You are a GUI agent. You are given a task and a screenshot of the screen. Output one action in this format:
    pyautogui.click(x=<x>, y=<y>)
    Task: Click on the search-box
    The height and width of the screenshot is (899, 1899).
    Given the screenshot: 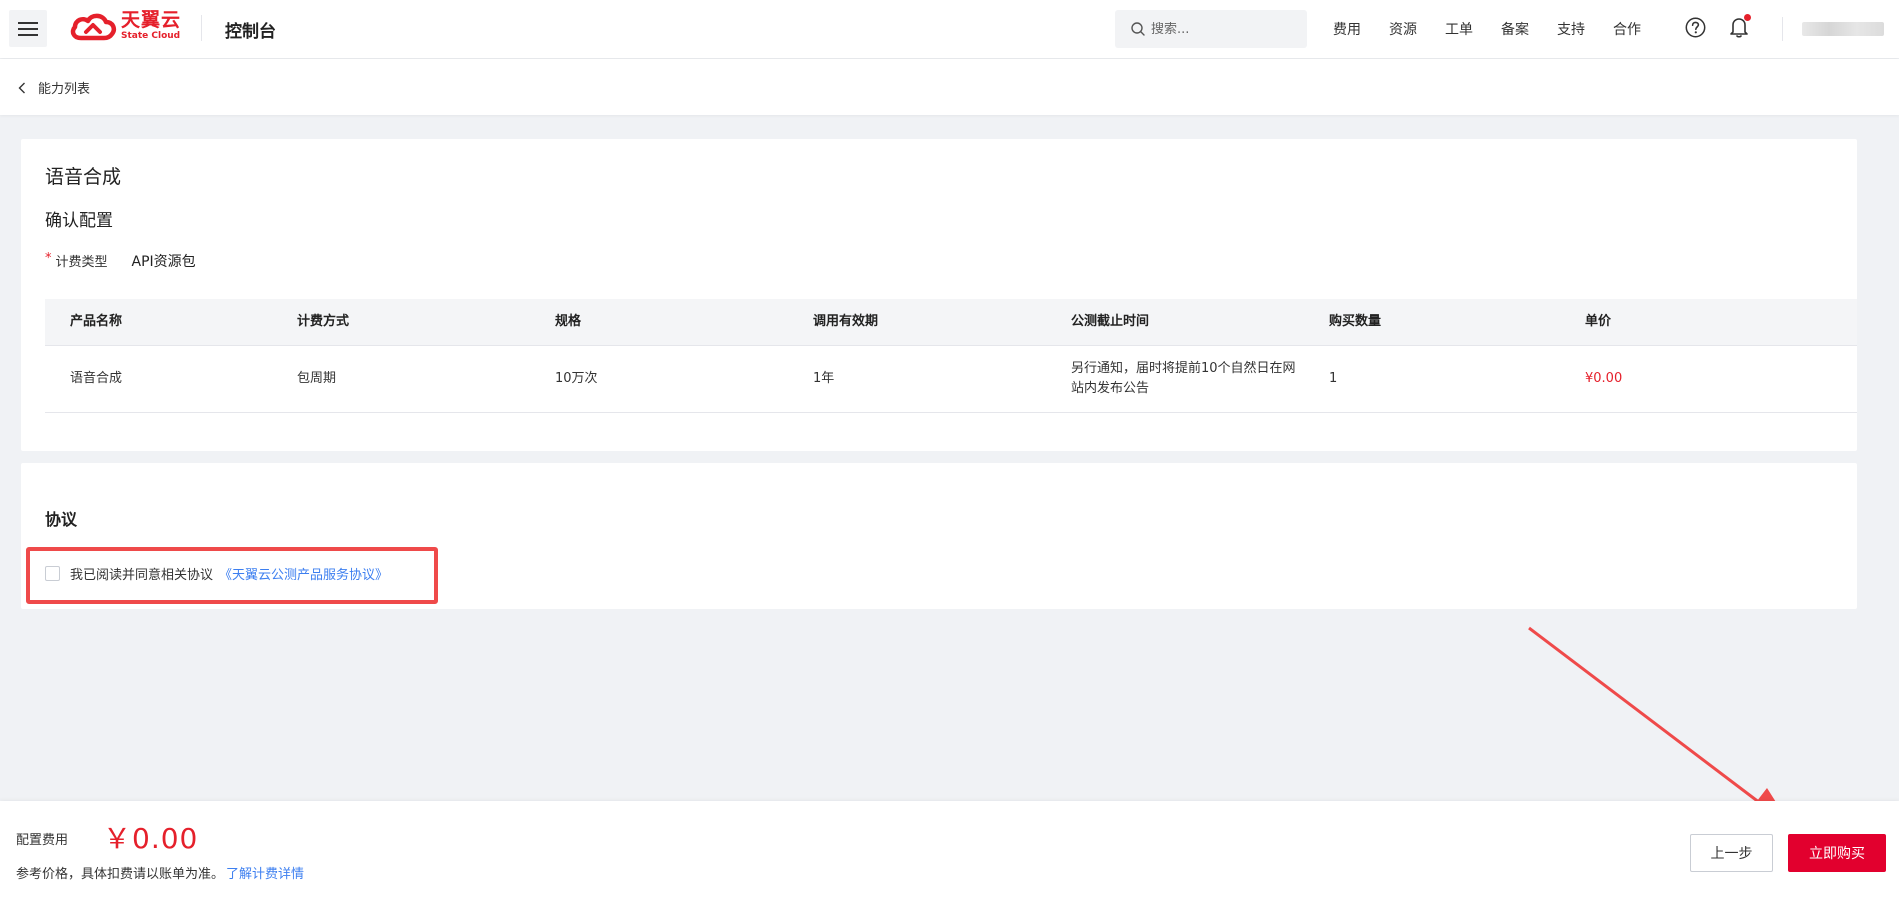 What is the action you would take?
    pyautogui.click(x=1211, y=29)
    